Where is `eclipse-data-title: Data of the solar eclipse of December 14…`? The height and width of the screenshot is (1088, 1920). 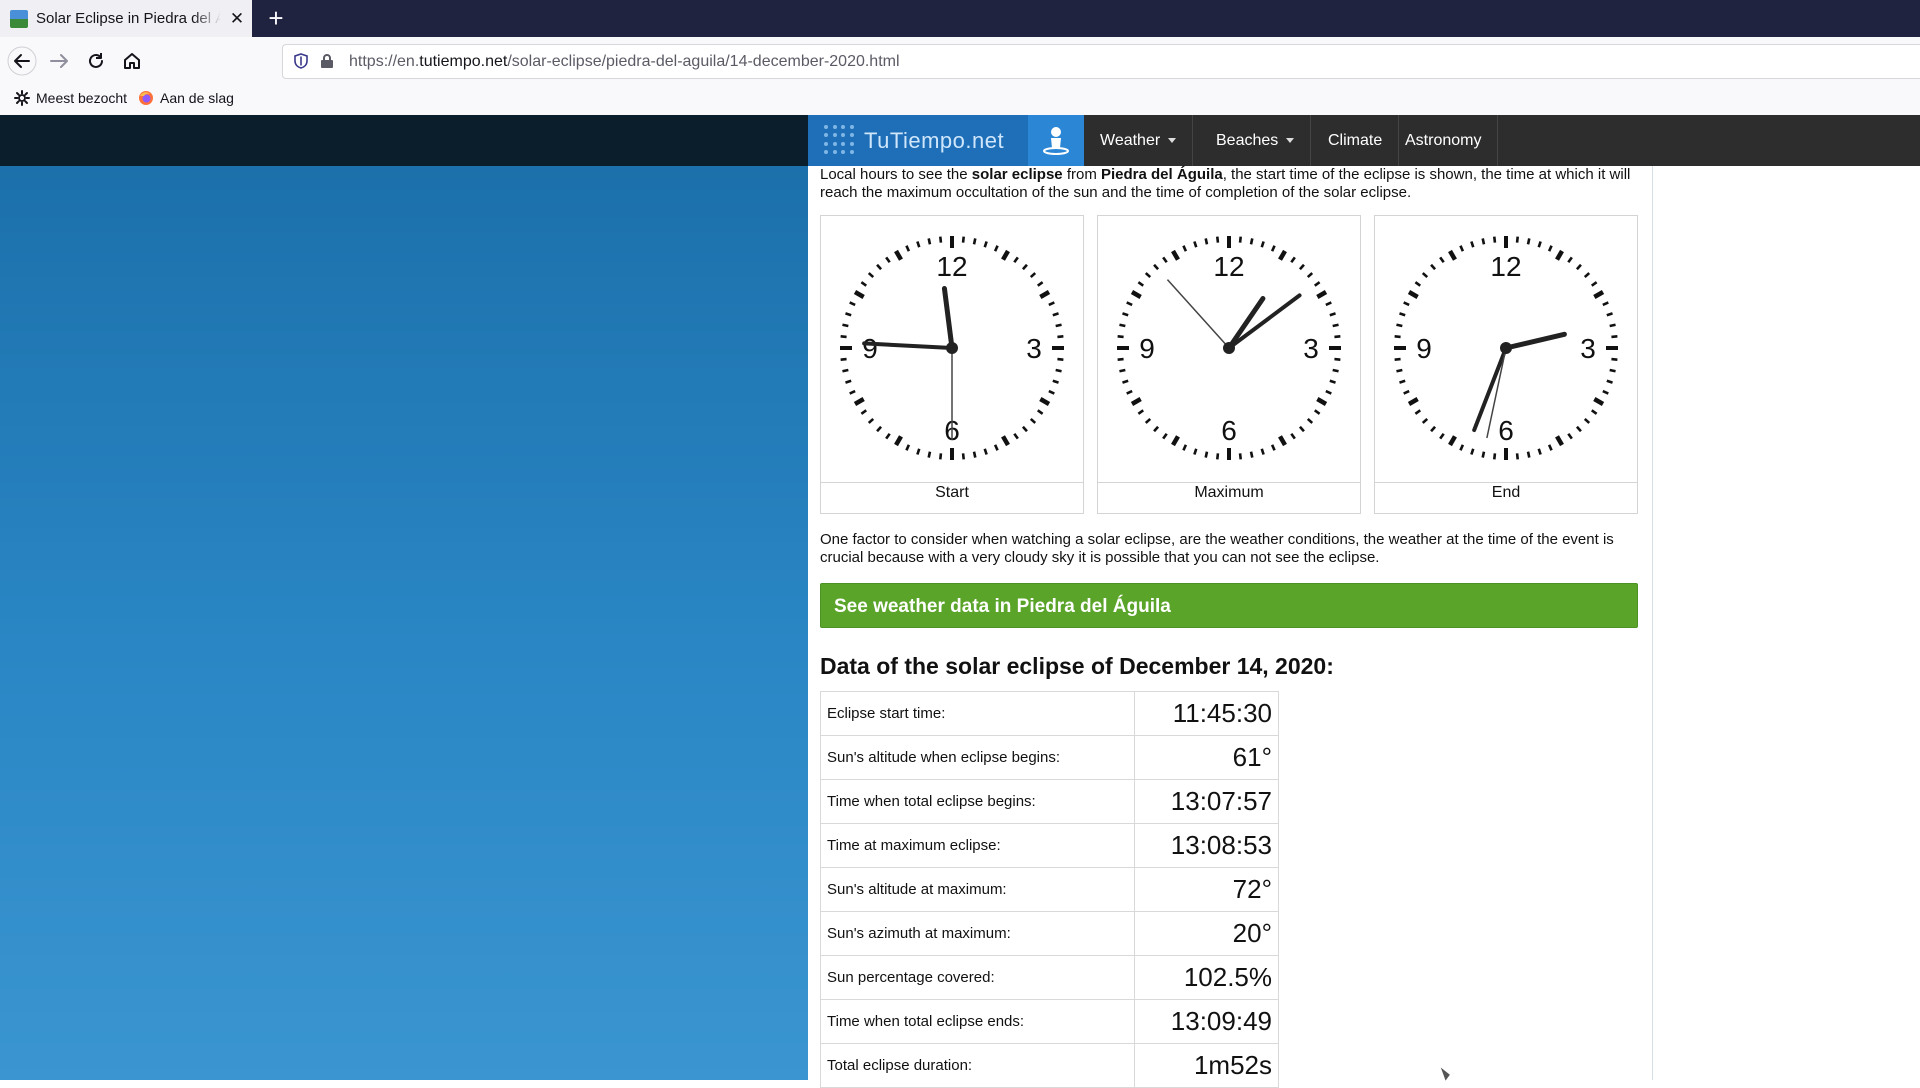 eclipse-data-title: Data of the solar eclipse of December 14… is located at coordinates (1077, 666).